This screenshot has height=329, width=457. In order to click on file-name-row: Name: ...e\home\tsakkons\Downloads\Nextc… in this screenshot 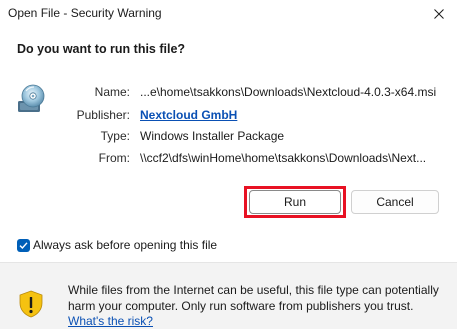, I will do `click(228, 94)`.